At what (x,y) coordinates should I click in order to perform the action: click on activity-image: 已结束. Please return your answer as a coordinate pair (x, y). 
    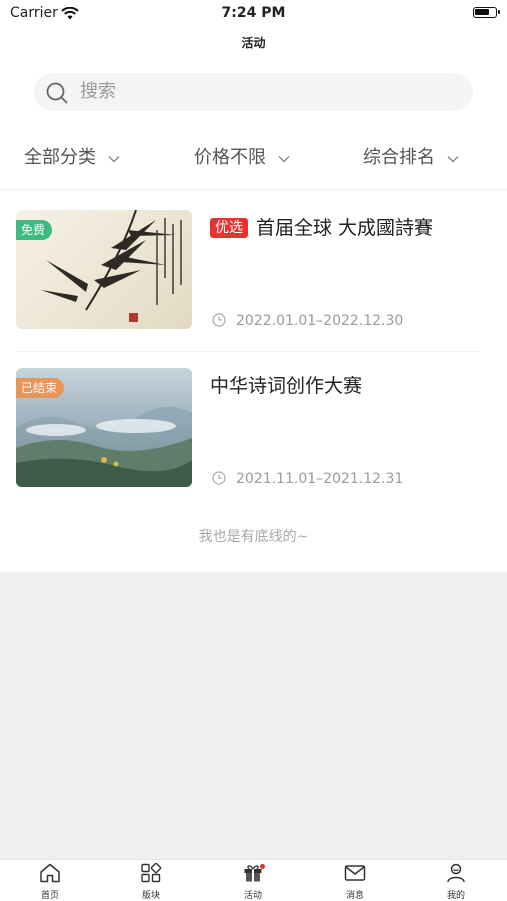
    Looking at the image, I should click on (104, 427).